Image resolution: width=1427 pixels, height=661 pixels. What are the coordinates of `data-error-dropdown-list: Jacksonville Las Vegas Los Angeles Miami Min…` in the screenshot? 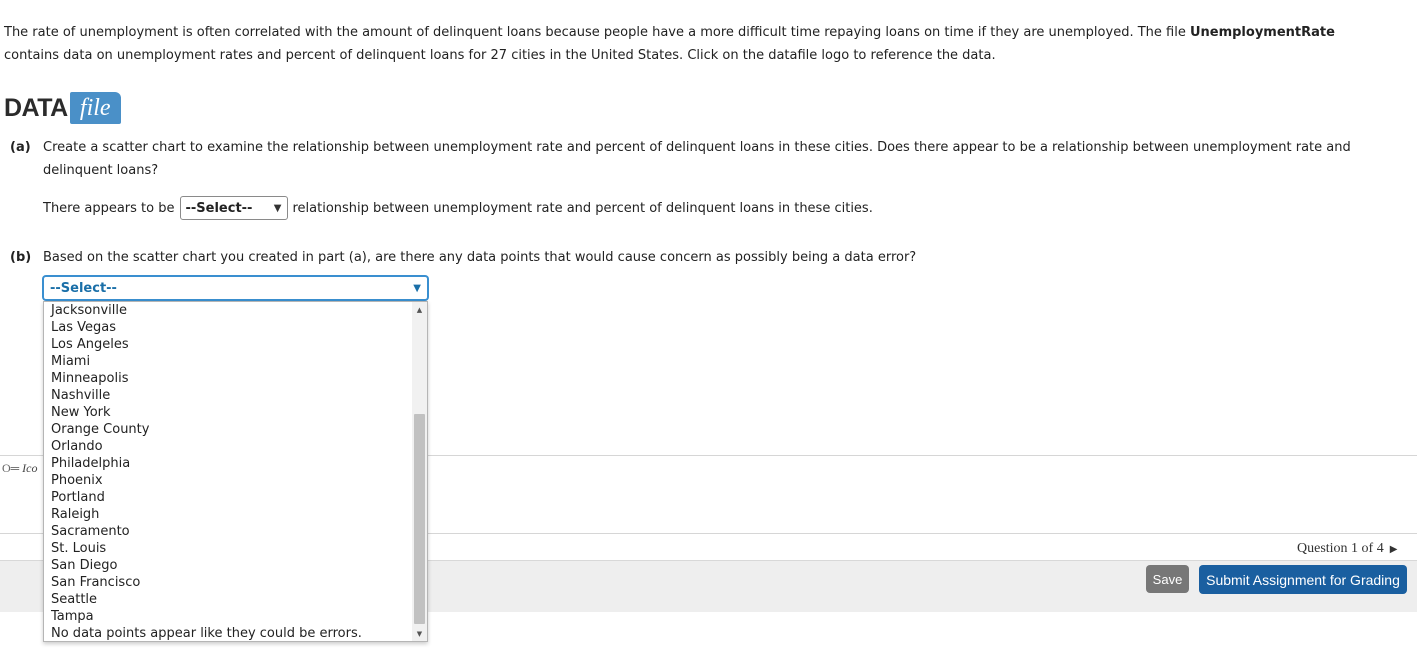 It's located at (235, 471).